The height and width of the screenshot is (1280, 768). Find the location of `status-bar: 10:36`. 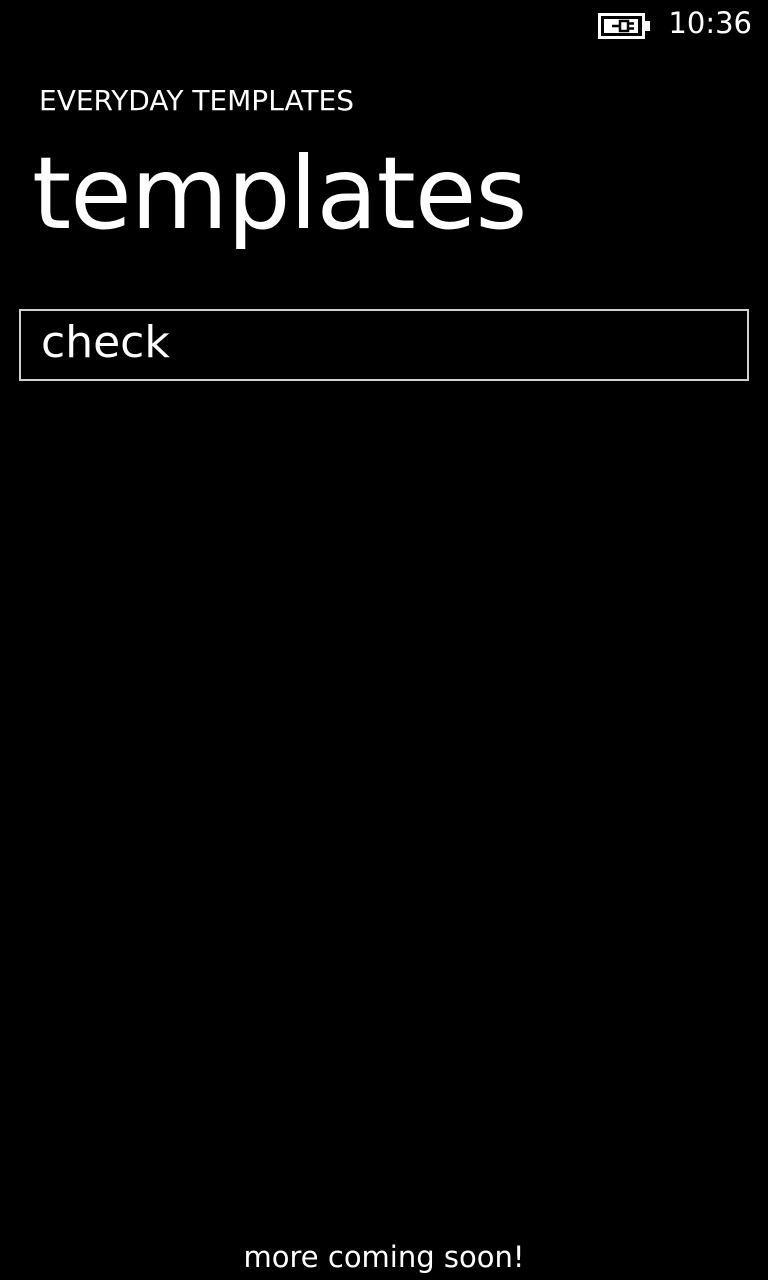

status-bar: 10:36 is located at coordinates (384, 25).